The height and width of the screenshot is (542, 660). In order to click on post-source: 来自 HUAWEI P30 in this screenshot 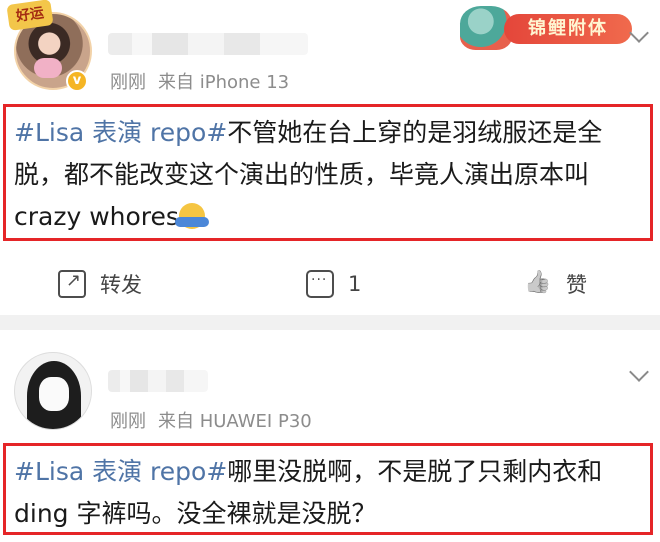, I will do `click(235, 421)`.